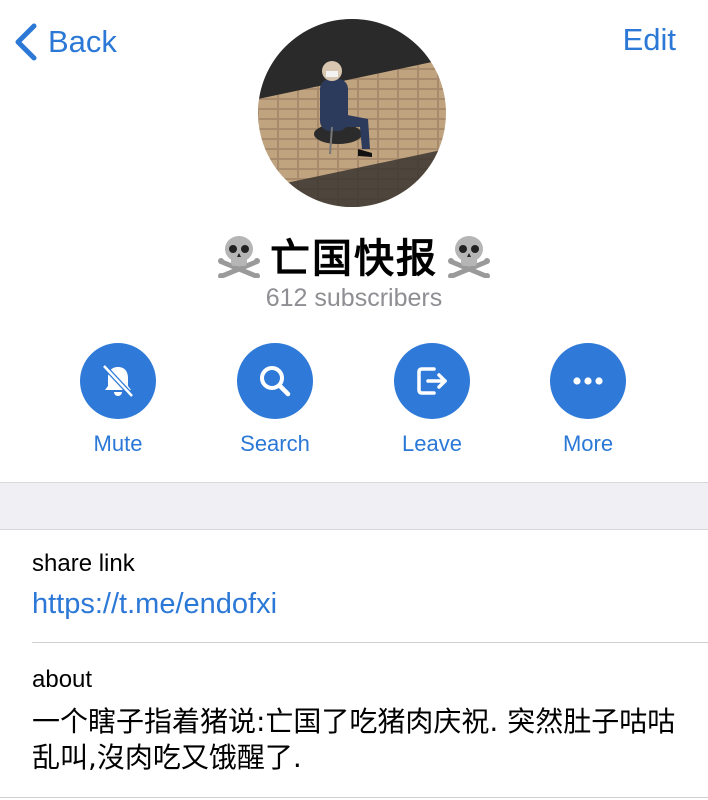  I want to click on mute-circle, so click(118, 381).